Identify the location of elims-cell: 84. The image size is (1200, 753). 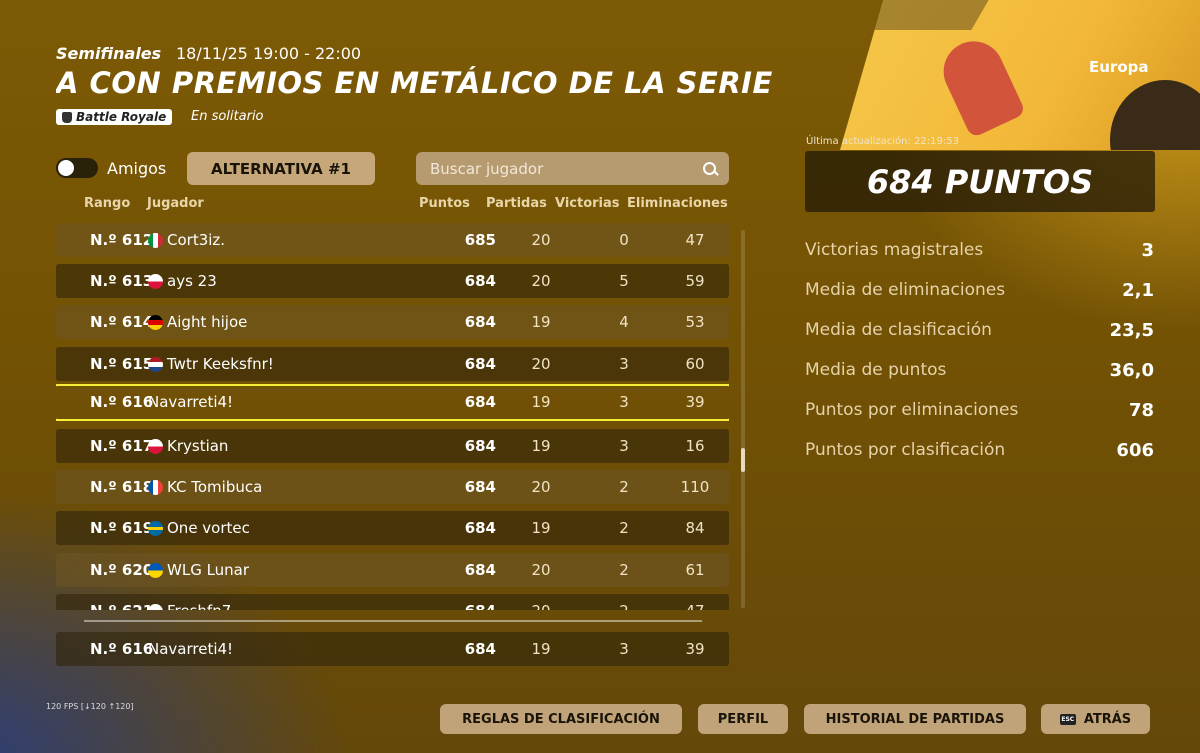
(695, 528).